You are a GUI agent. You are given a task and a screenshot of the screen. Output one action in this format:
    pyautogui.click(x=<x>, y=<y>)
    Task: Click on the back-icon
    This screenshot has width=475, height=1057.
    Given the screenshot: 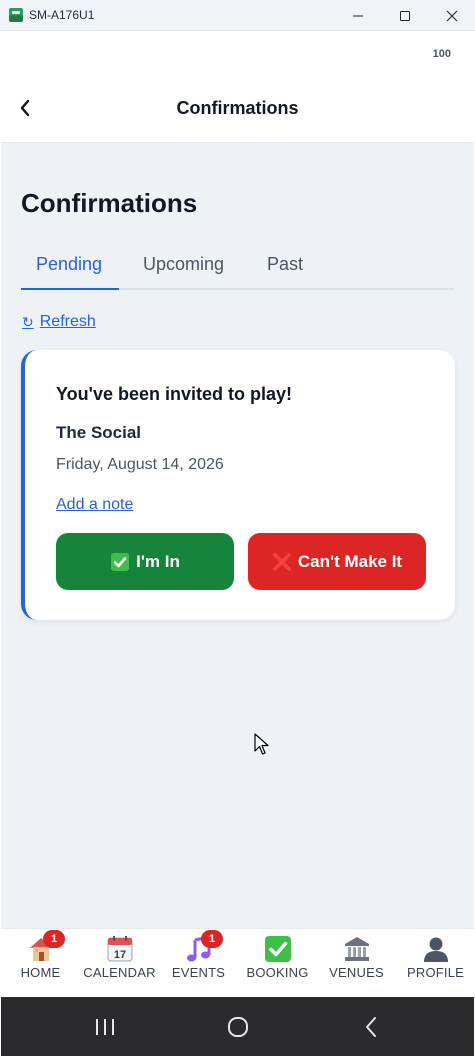 What is the action you would take?
    pyautogui.click(x=371, y=1026)
    